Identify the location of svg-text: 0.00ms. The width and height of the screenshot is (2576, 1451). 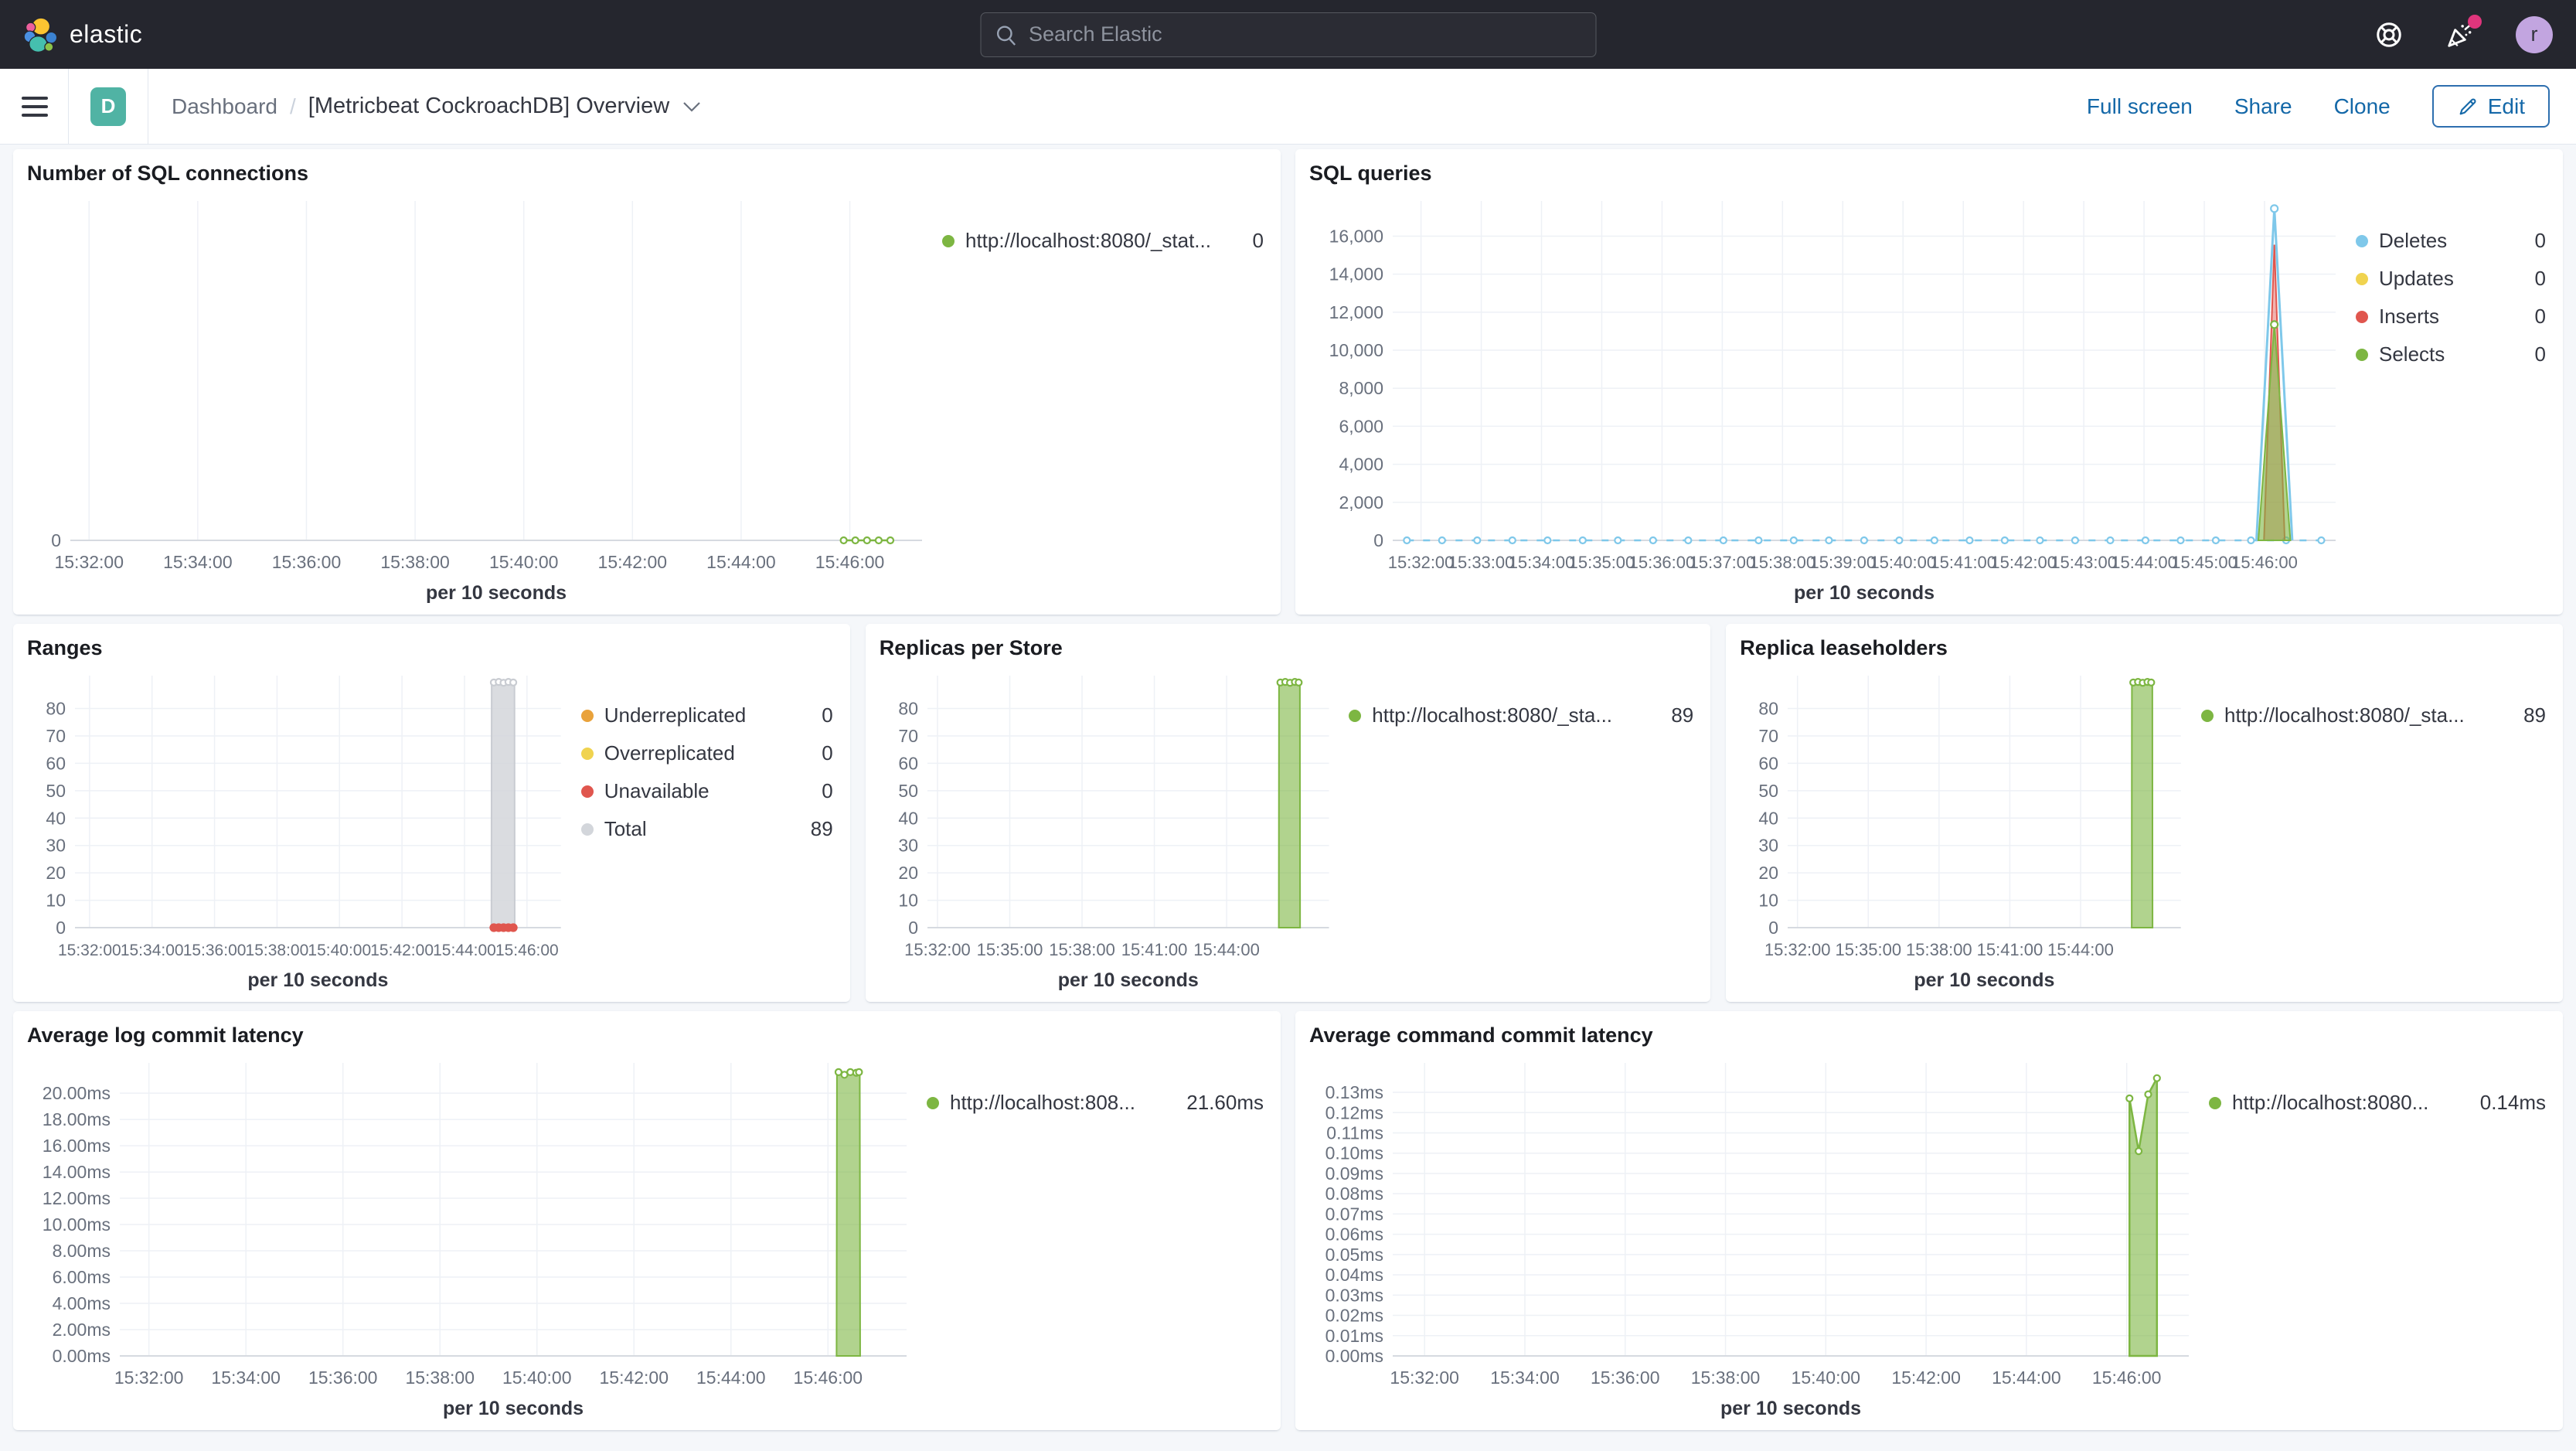
(82, 1356).